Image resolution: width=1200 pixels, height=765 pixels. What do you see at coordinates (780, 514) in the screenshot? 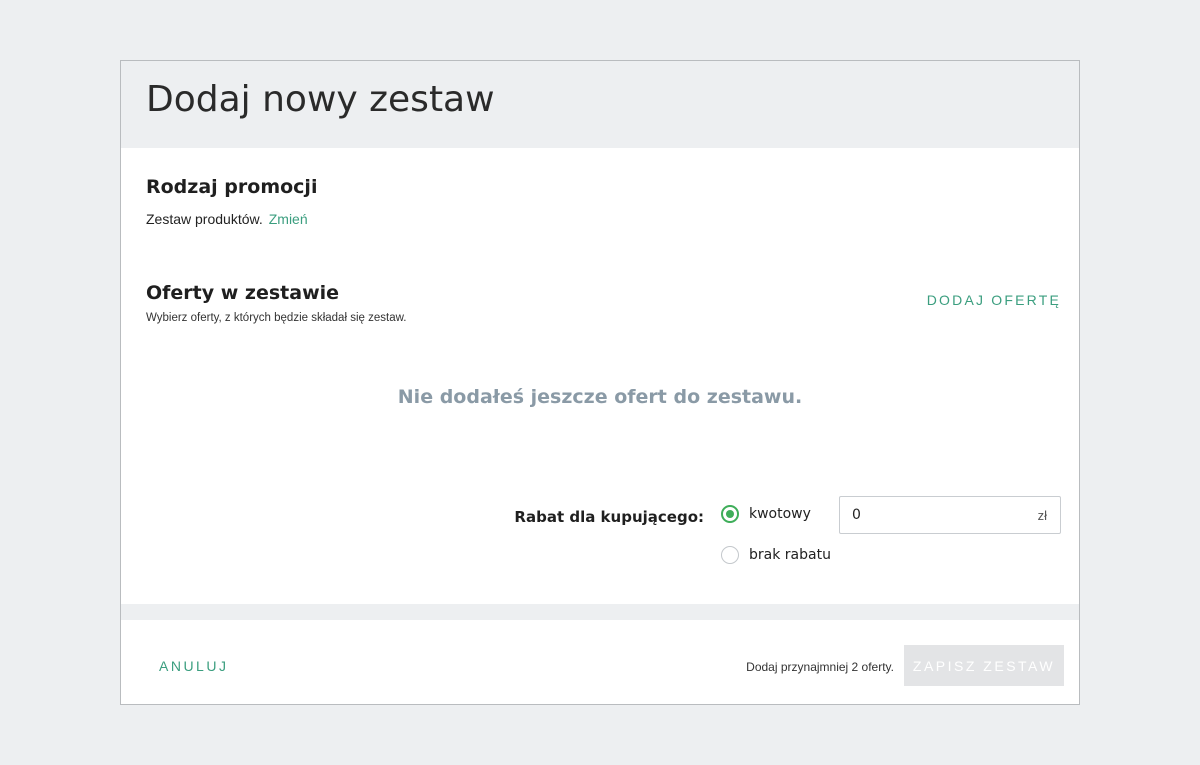
I see `discount-option-amount-label: kwotowy` at bounding box center [780, 514].